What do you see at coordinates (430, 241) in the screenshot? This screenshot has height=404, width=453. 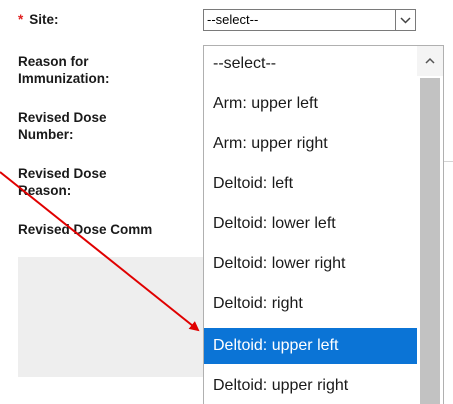 I see `scroll-thumb` at bounding box center [430, 241].